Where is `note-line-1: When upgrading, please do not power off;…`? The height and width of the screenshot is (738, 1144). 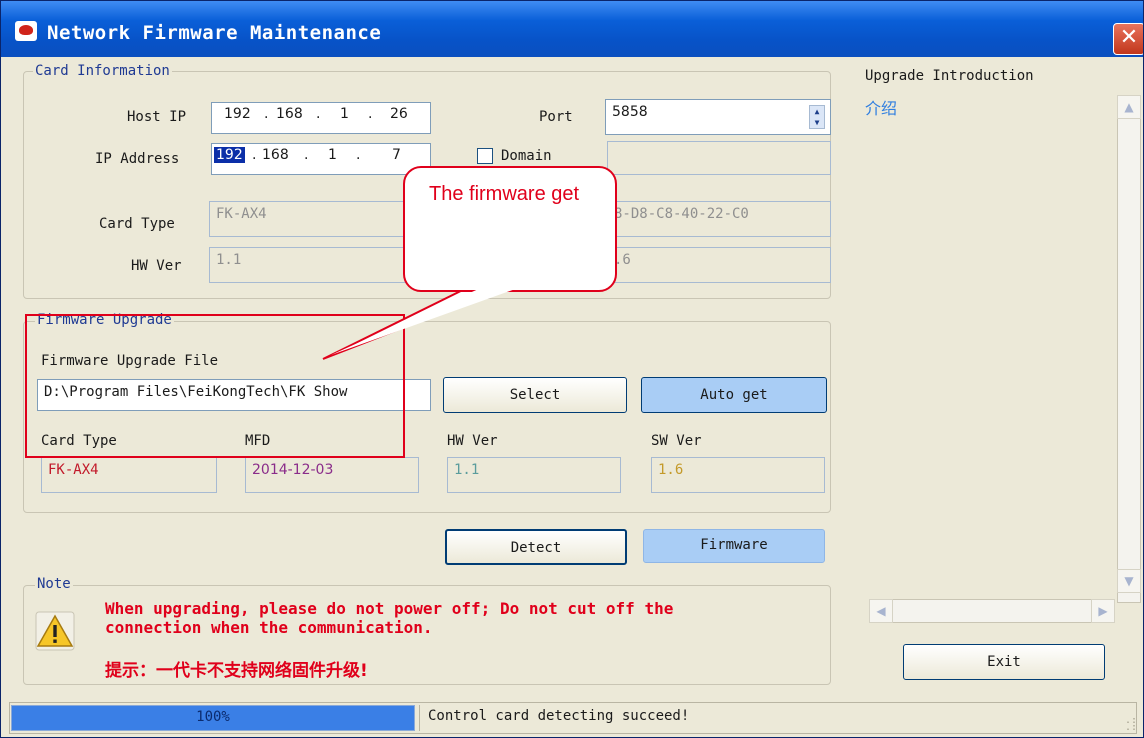
note-line-1: When upgrading, please do not power off;… is located at coordinates (389, 608).